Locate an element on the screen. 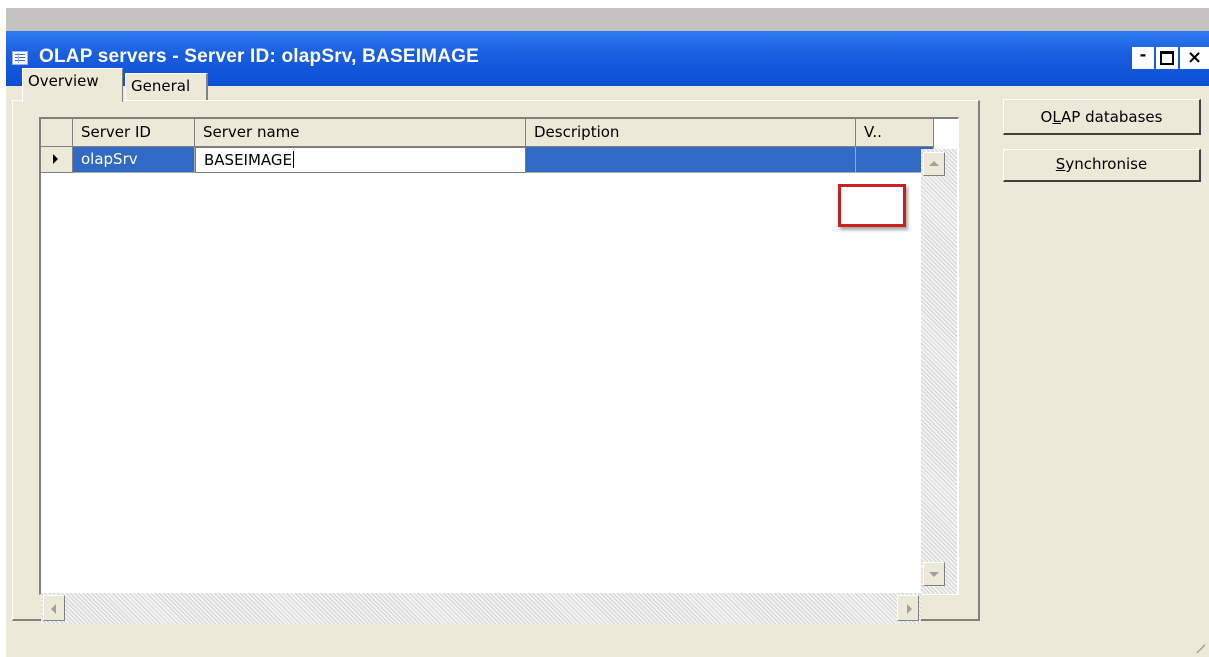 This screenshot has height=657, width=1209. olap-databases-accelerator: L is located at coordinates (1057, 117).